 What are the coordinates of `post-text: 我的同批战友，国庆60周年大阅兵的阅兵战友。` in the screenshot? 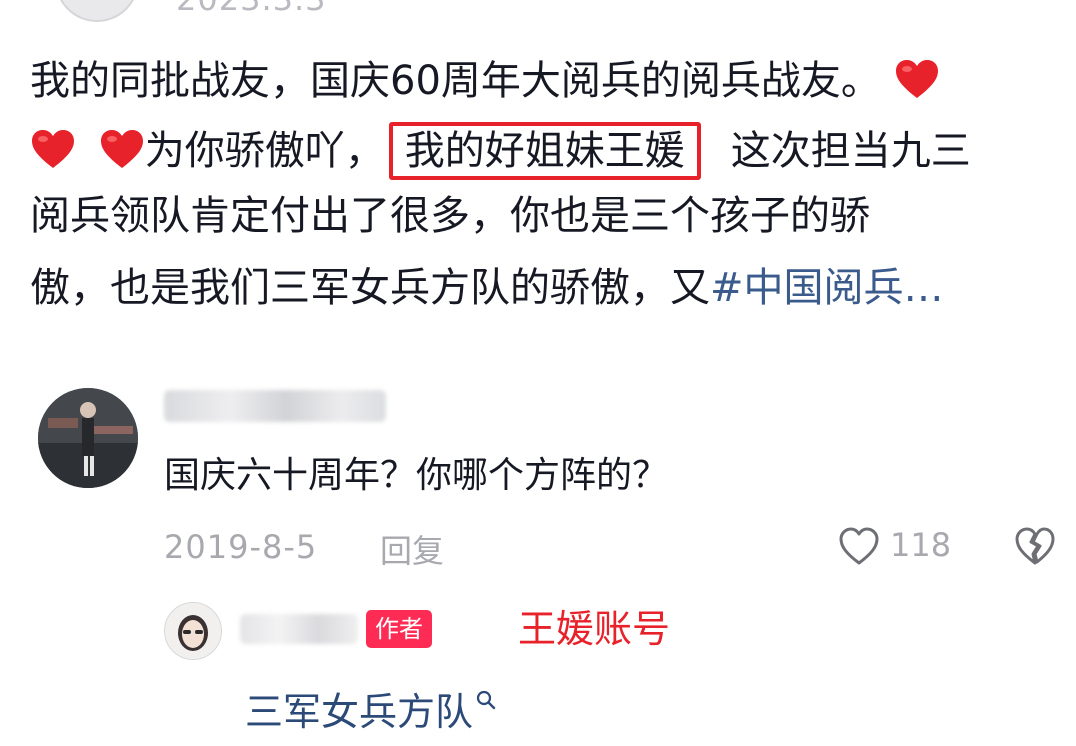 It's located at (455, 81).